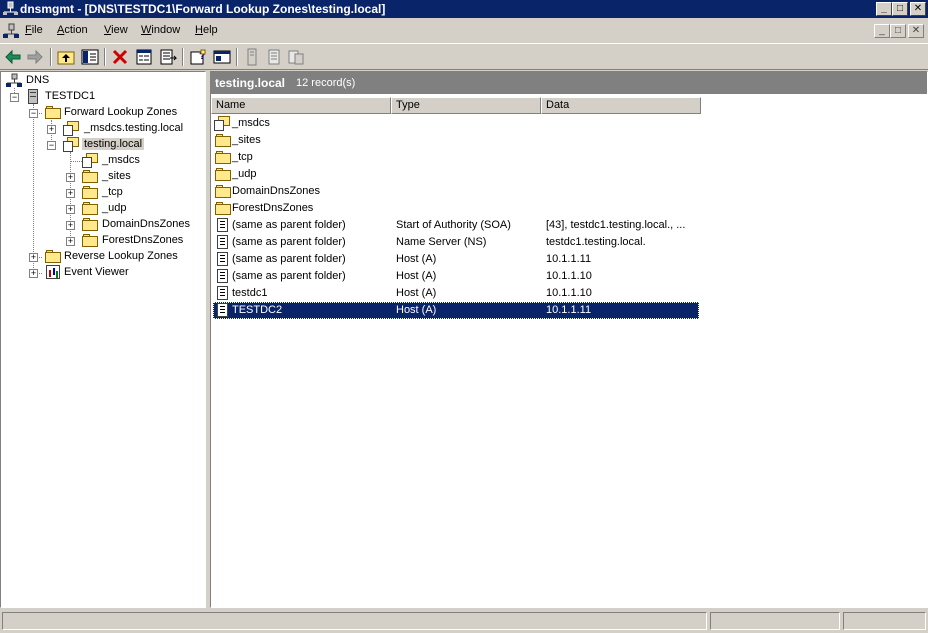 This screenshot has width=928, height=633. Describe the element at coordinates (246, 140) in the screenshot. I see `record-name: _sites` at that location.